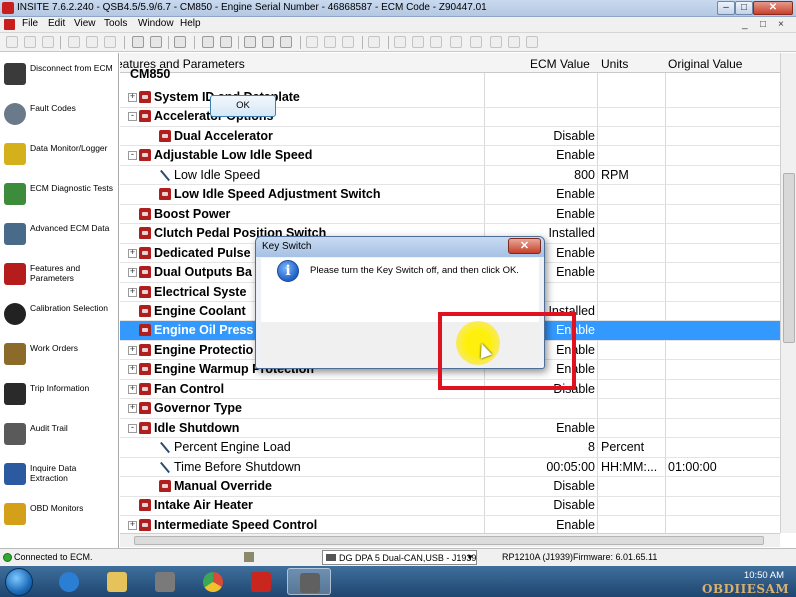 Image resolution: width=796 pixels, height=597 pixels. I want to click on undo-icon, so click(286, 42).